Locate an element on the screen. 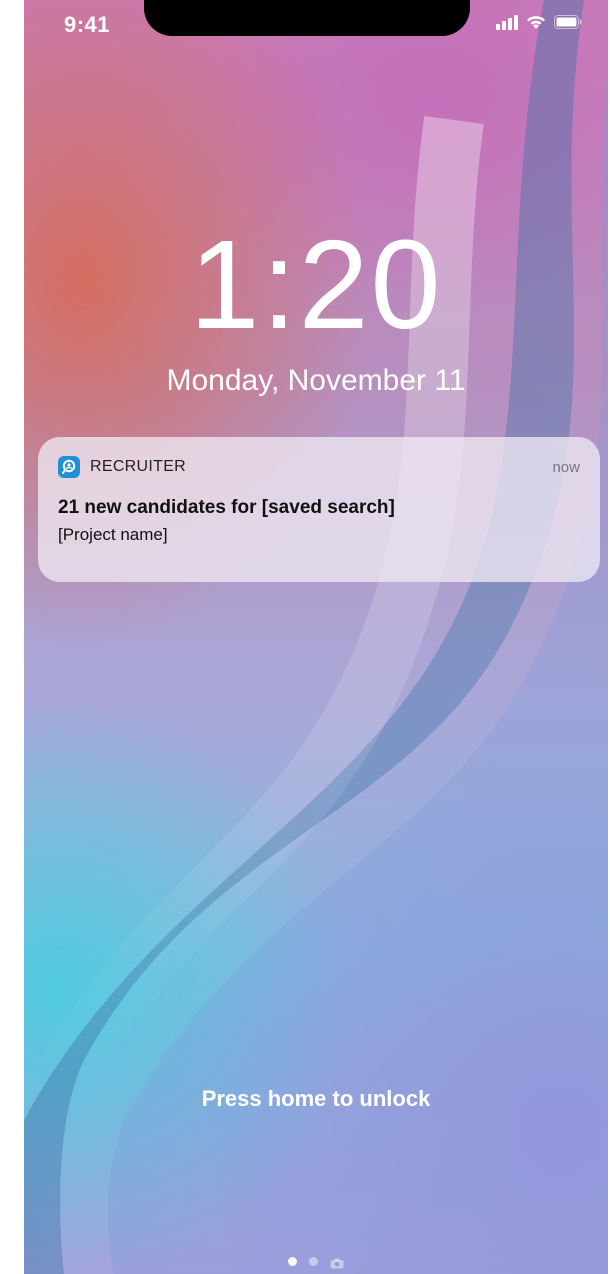  lock-screen-clock: 1:20 is located at coordinates (316, 284).